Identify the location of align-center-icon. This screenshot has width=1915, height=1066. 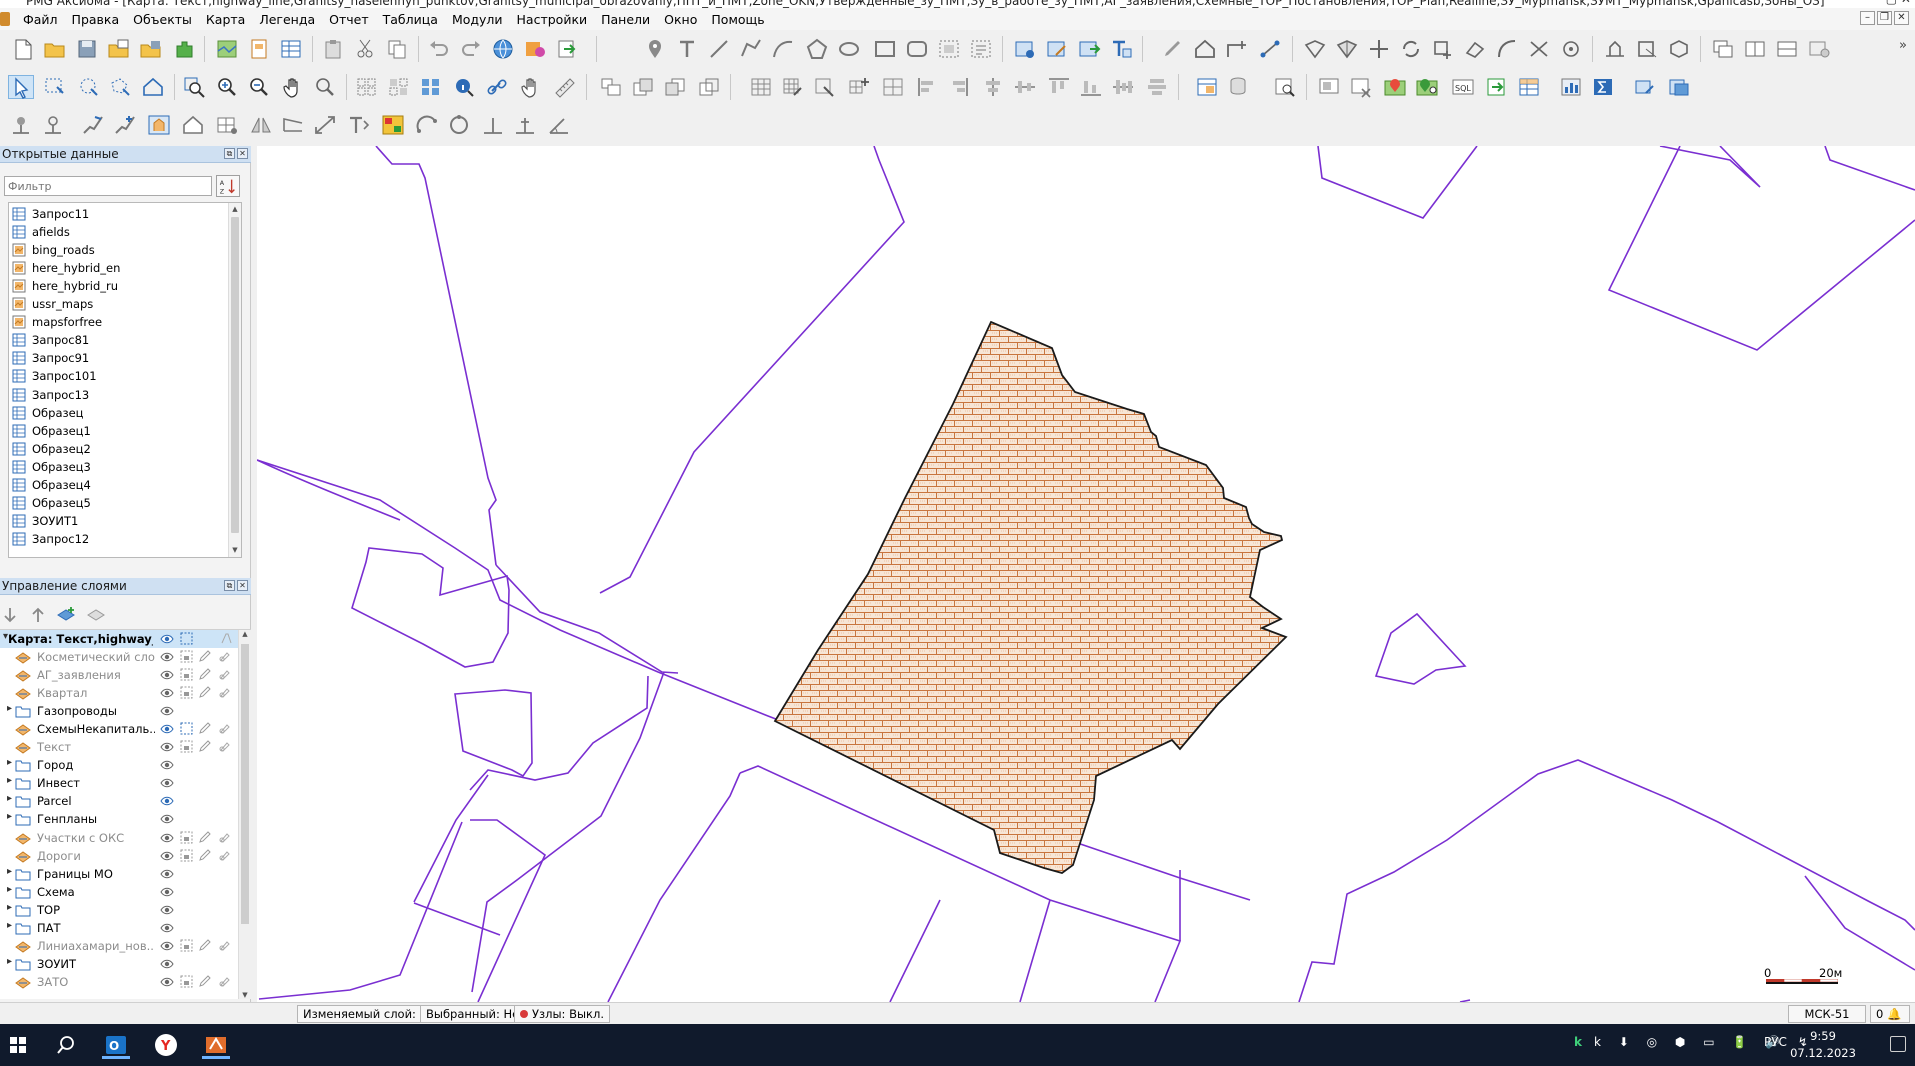
(993, 87).